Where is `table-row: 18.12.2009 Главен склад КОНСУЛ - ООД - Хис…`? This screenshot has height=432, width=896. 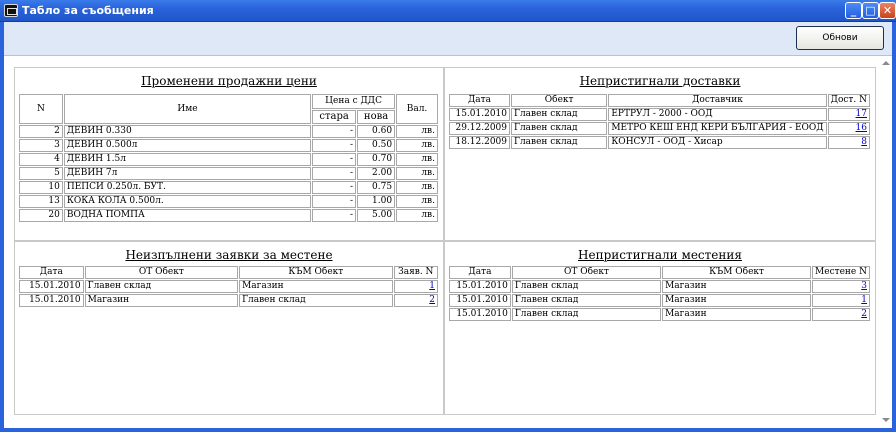 table-row: 18.12.2009 Главен склад КОНСУЛ - ООД - Хис… is located at coordinates (659, 142).